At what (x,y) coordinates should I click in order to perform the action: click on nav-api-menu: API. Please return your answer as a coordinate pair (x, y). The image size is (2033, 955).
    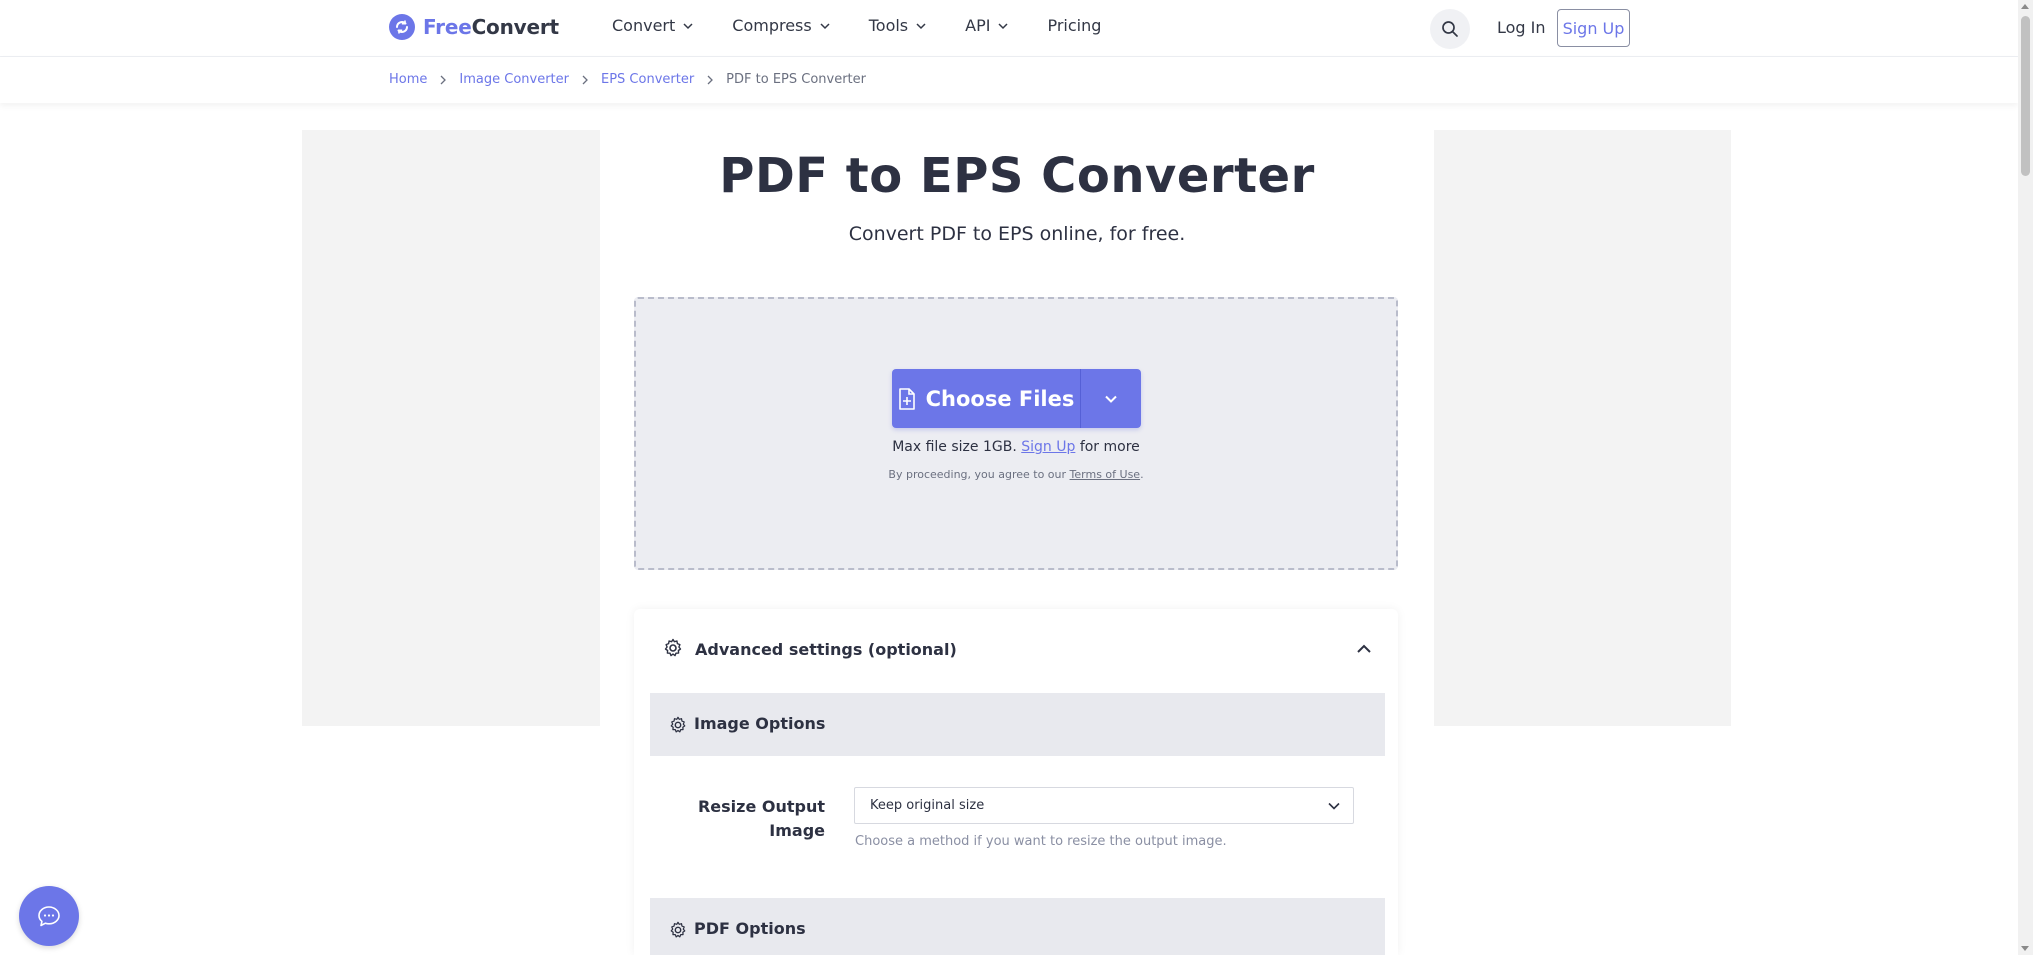
    Looking at the image, I should click on (987, 25).